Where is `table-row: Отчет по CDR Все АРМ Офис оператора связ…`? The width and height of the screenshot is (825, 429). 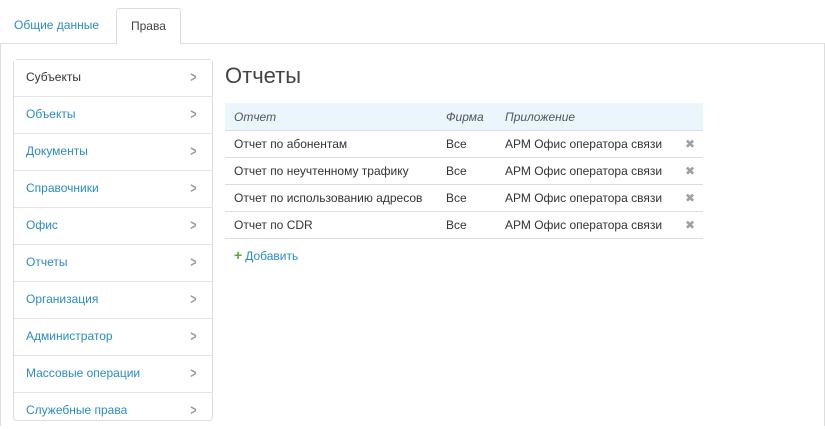 table-row: Отчет по CDR Все АРМ Офис оператора связ… is located at coordinates (464, 225).